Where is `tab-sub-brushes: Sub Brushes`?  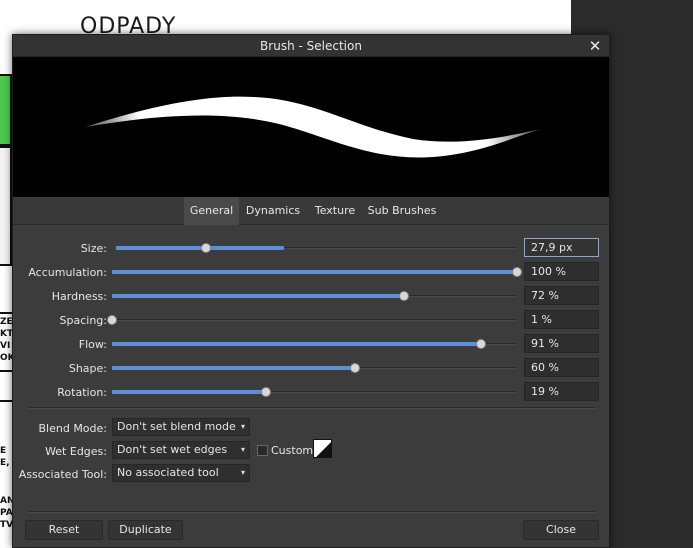
tab-sub-brushes: Sub Brushes is located at coordinates (402, 211).